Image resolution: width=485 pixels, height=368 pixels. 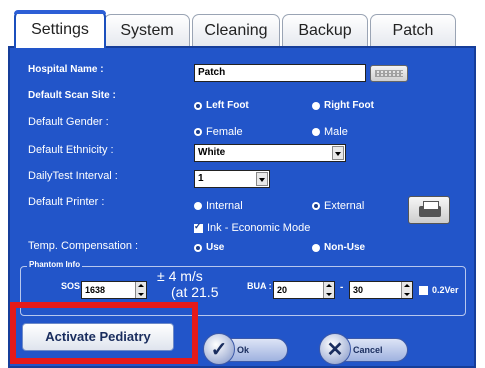 What do you see at coordinates (73, 176) in the screenshot?
I see `interval-label: DailyTest Interval :` at bounding box center [73, 176].